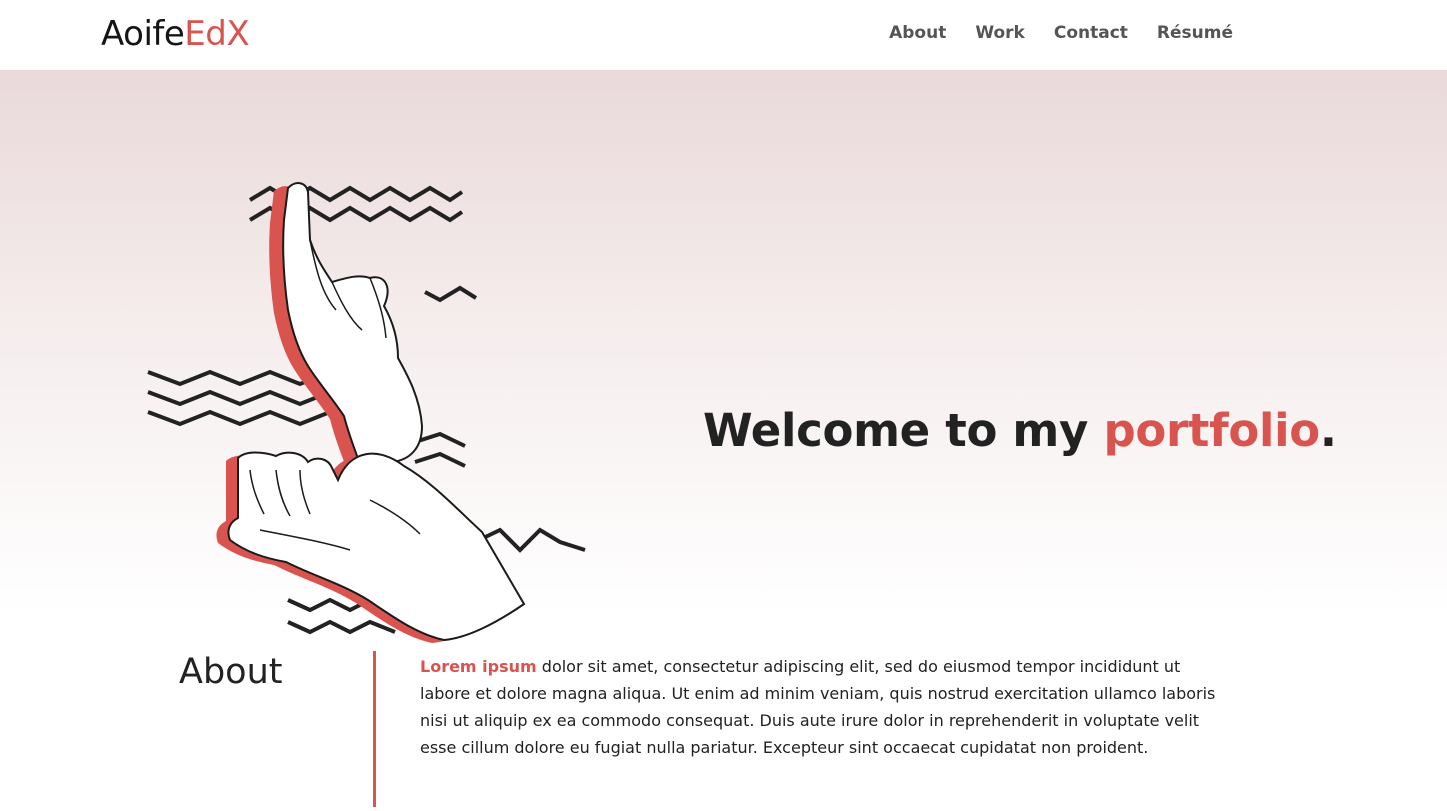 The height and width of the screenshot is (811, 1447). I want to click on hero-heading: Welcome to my portfolio., so click(1020, 431).